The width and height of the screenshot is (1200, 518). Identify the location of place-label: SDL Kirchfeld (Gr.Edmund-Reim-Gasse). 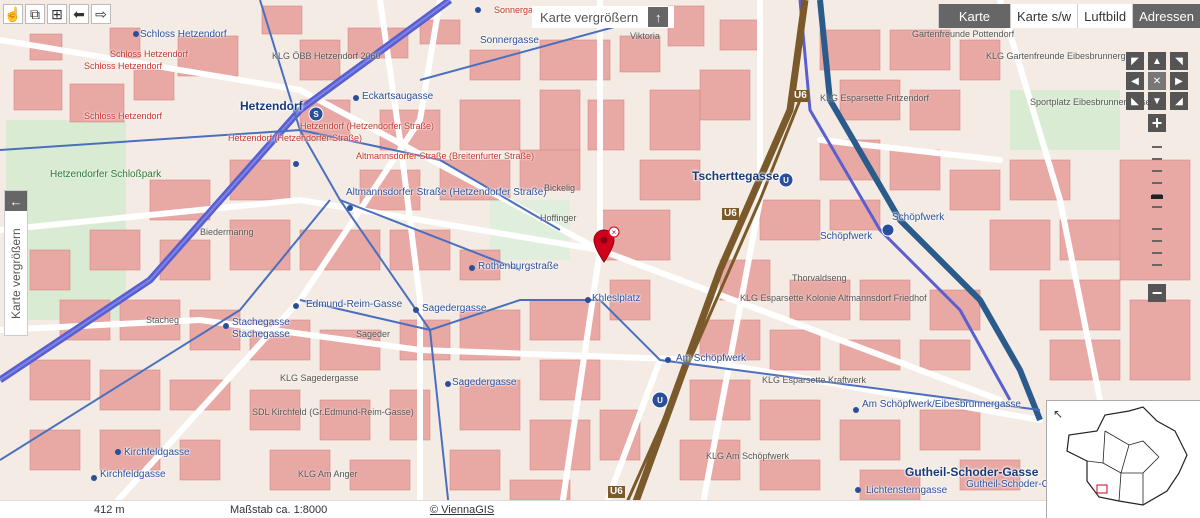
(333, 412).